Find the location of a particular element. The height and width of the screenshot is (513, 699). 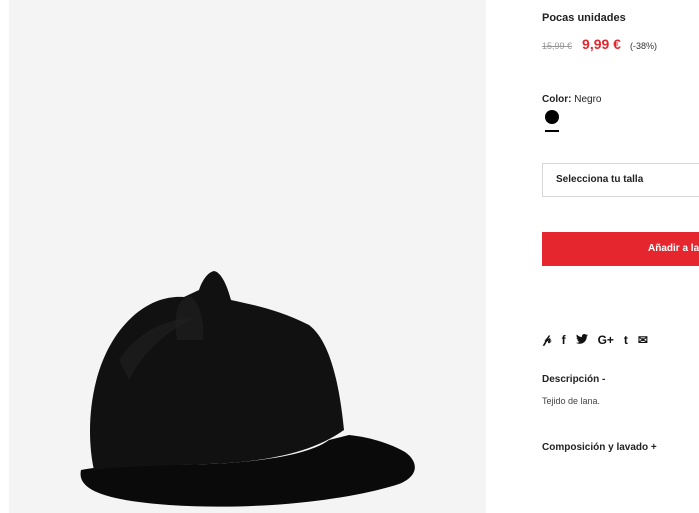

color-label: Color: Negro is located at coordinates (571, 99).